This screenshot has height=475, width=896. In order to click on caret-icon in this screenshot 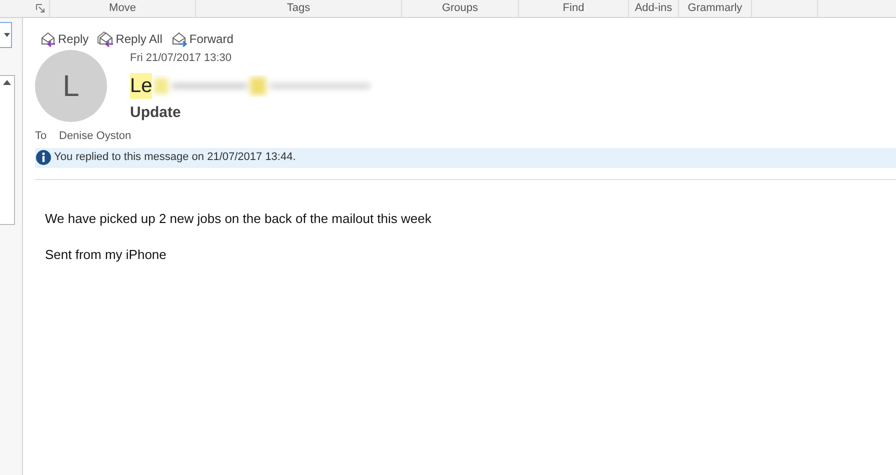, I will do `click(7, 35)`.